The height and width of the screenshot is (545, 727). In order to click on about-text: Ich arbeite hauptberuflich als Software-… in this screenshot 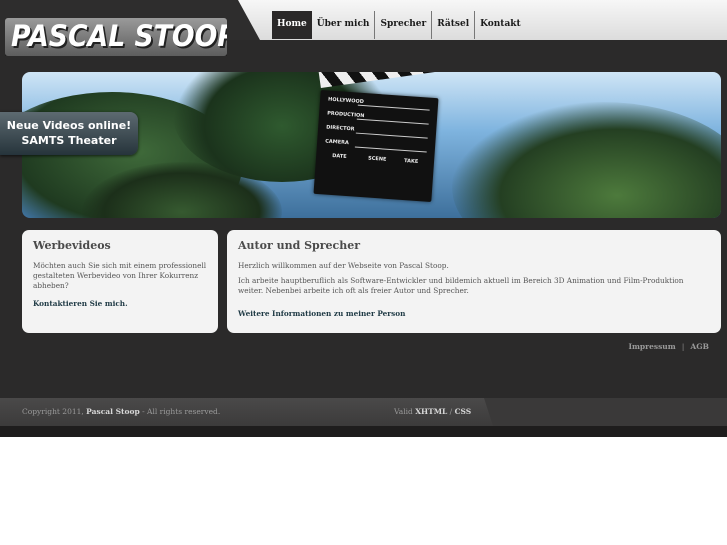, I will do `click(461, 285)`.